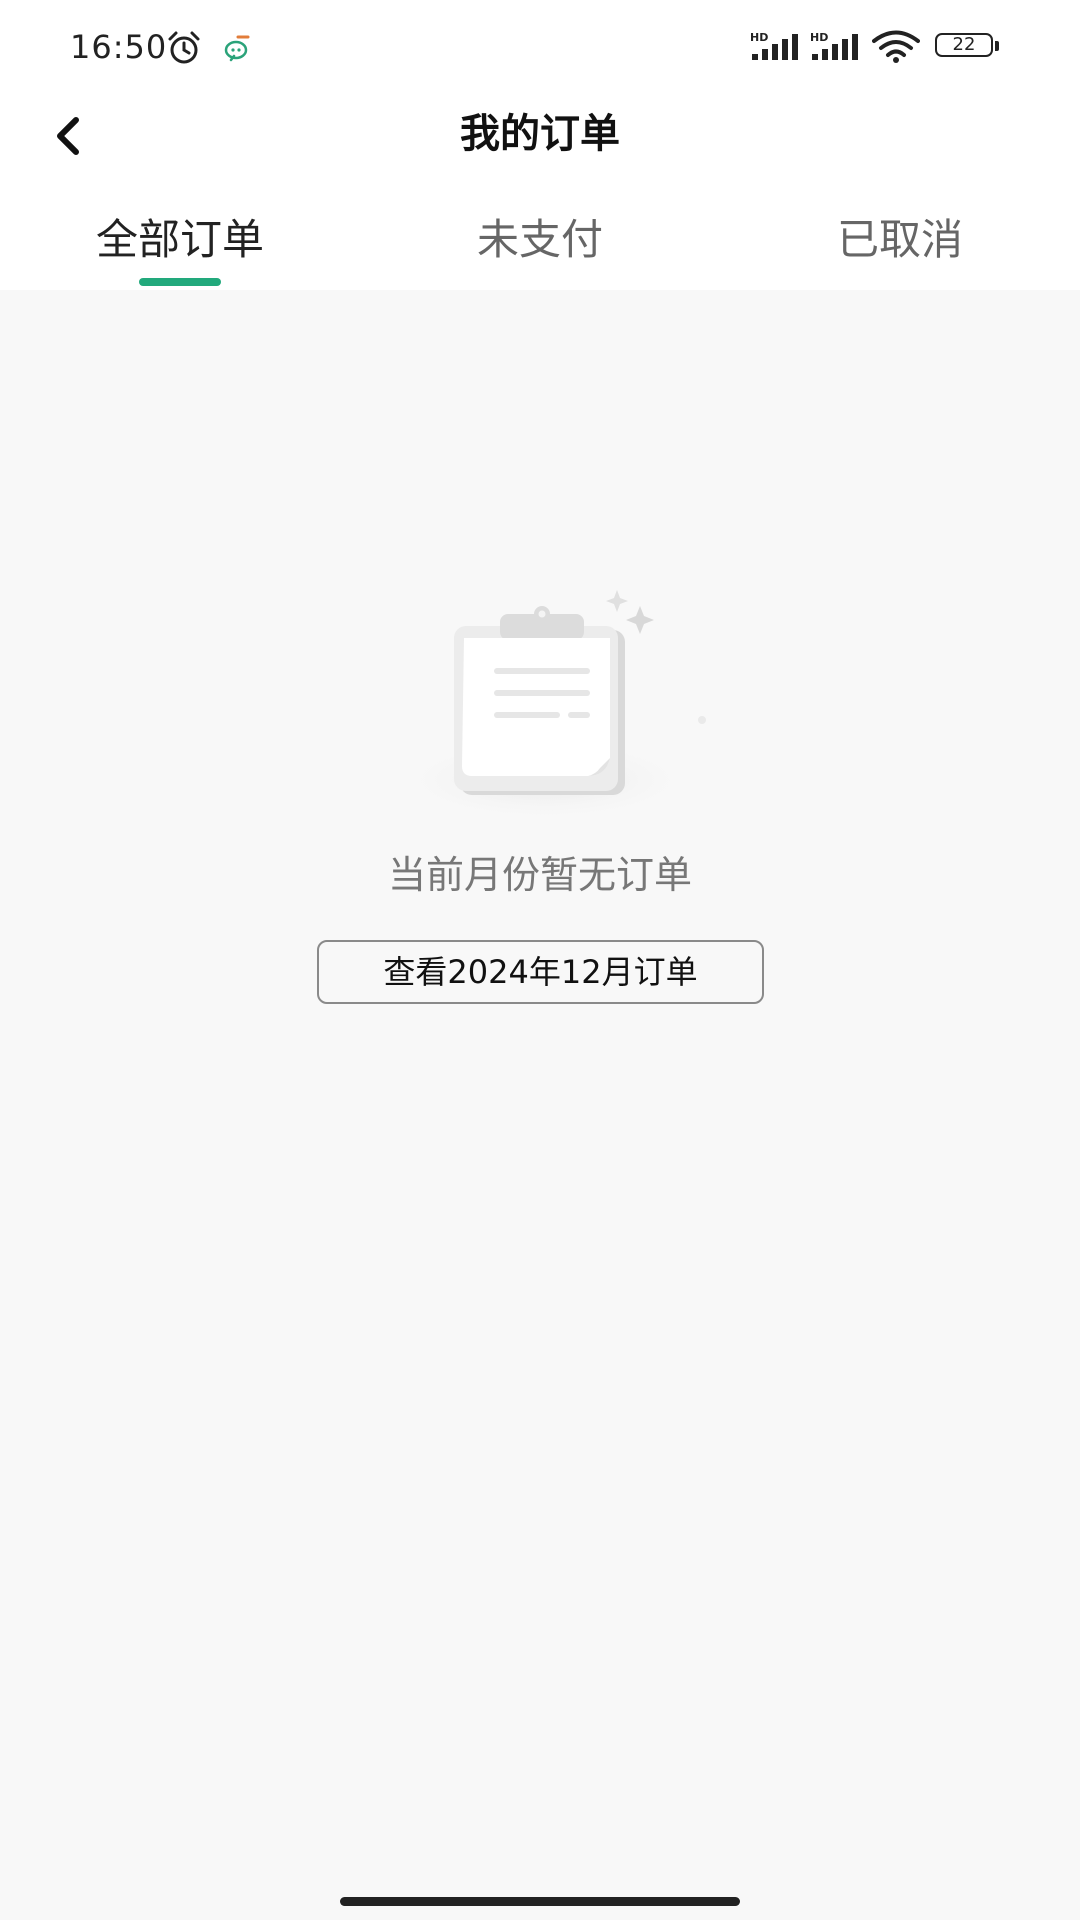 This screenshot has height=1920, width=1080. Describe the element at coordinates (540, 240) in the screenshot. I see `tab-unpaid: 未支付` at that location.